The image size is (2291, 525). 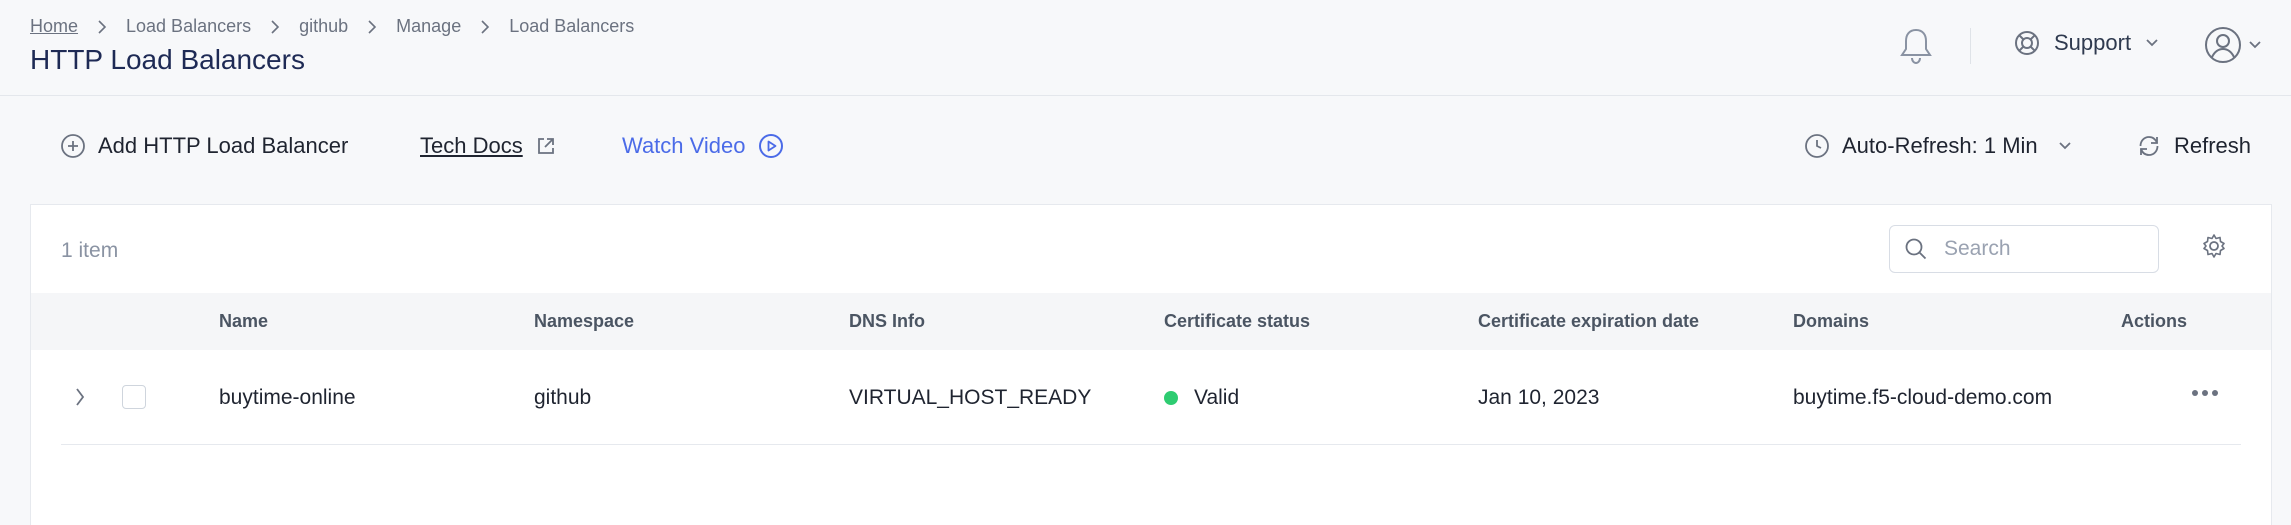 I want to click on refresh-button: Refresh, so click(x=2193, y=146).